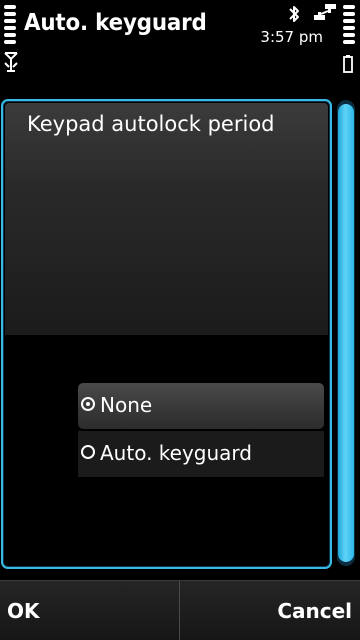 The image size is (360, 640). Describe the element at coordinates (201, 430) in the screenshot. I see `radio-list: None Auto. keyguard` at that location.